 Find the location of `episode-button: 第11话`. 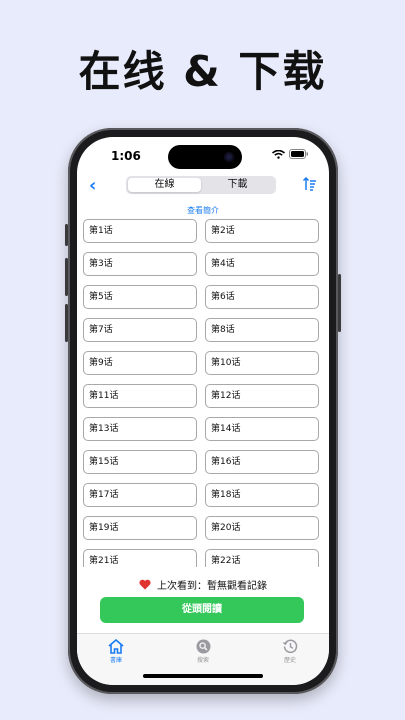

episode-button: 第11话 is located at coordinates (140, 396).